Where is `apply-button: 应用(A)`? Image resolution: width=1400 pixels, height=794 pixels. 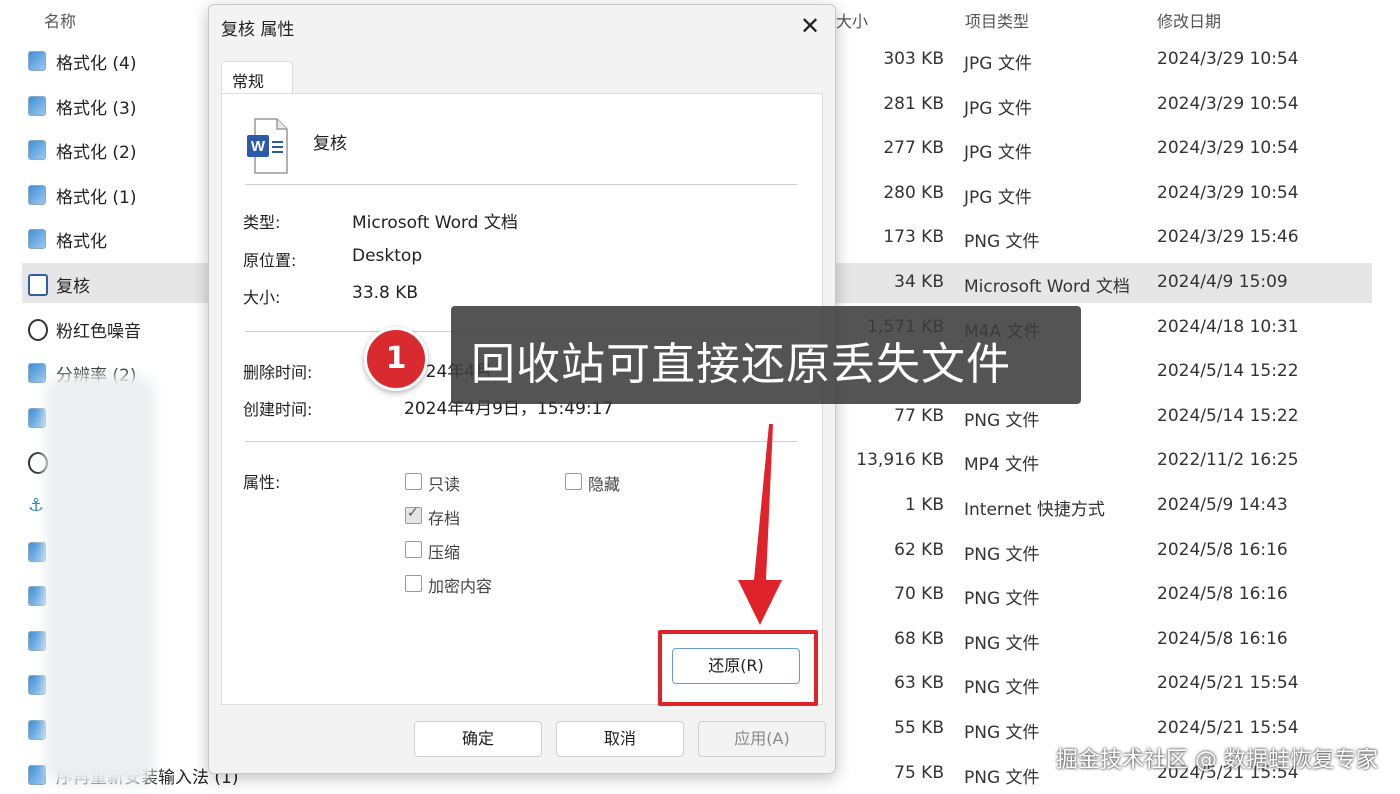 apply-button: 应用(A) is located at coordinates (762, 739).